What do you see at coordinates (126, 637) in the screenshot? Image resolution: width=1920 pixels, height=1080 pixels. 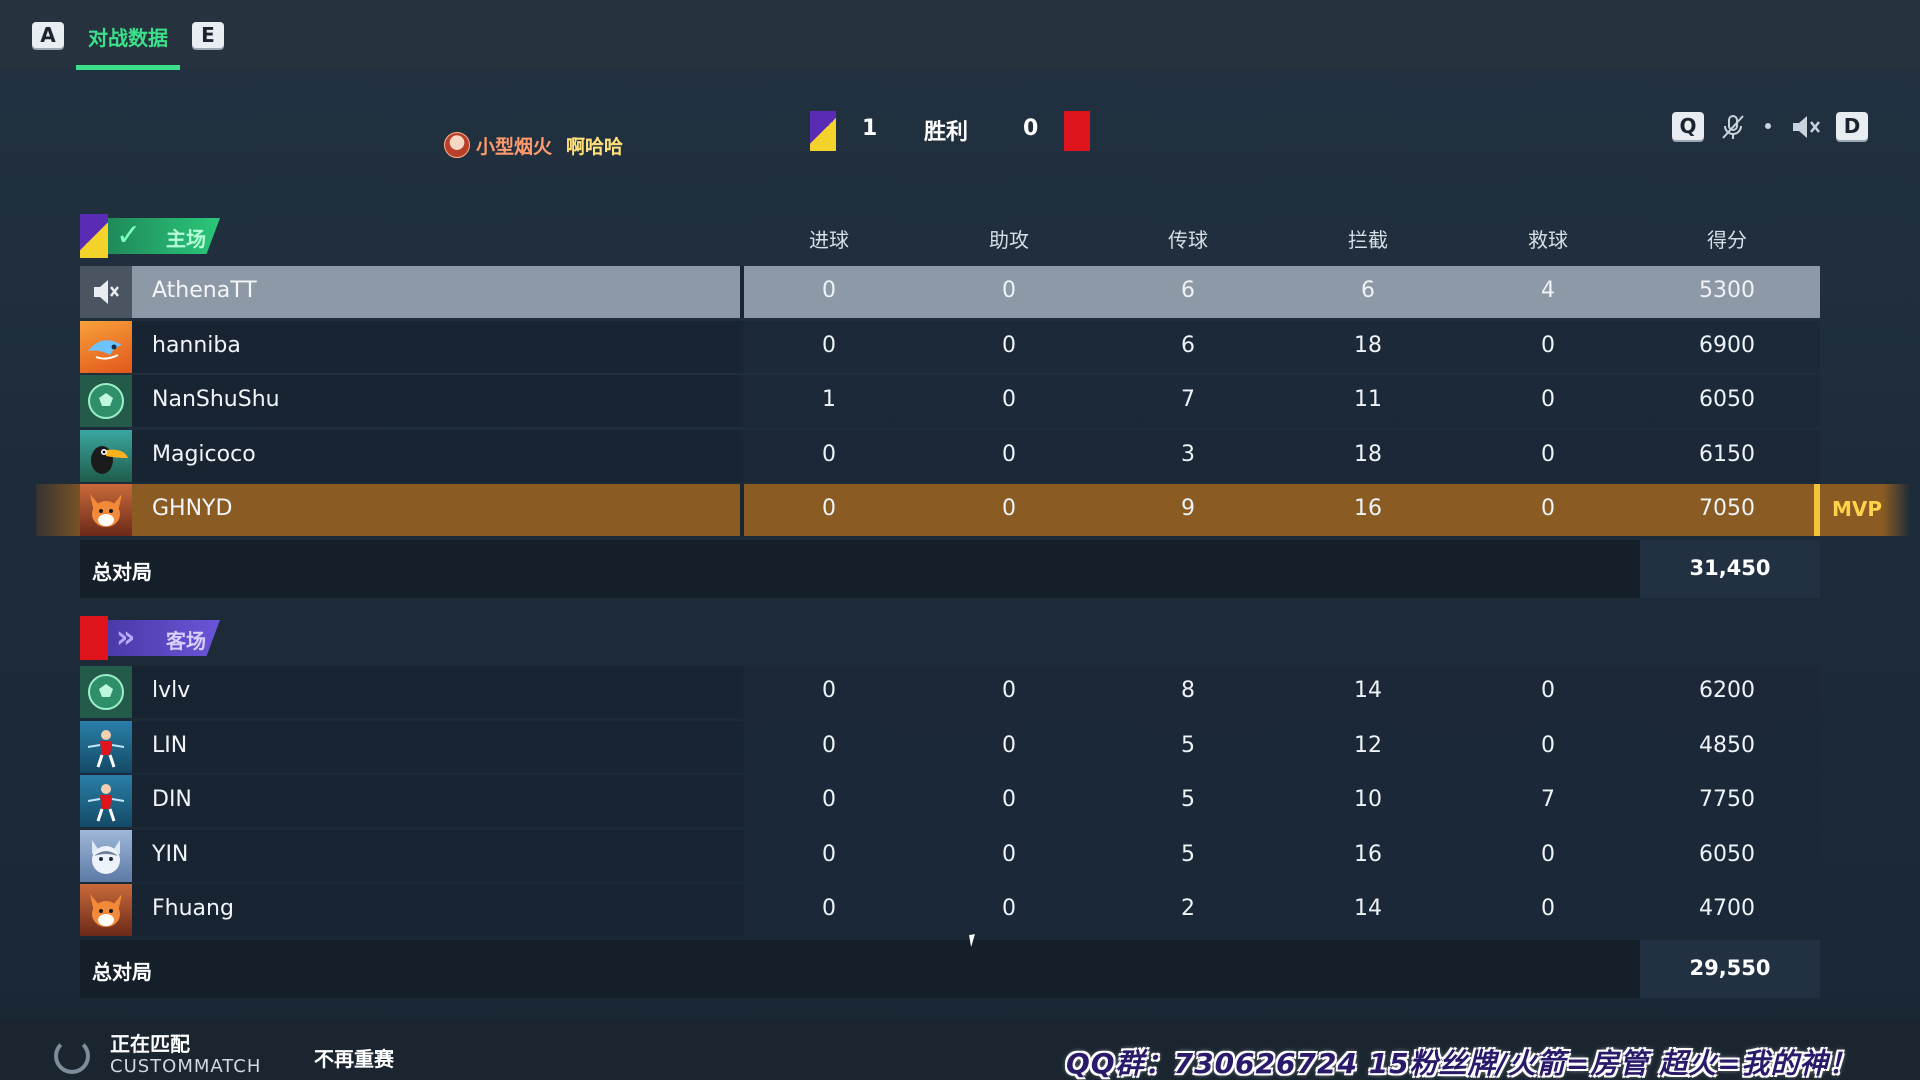 I see `away-chevron-icon: »` at bounding box center [126, 637].